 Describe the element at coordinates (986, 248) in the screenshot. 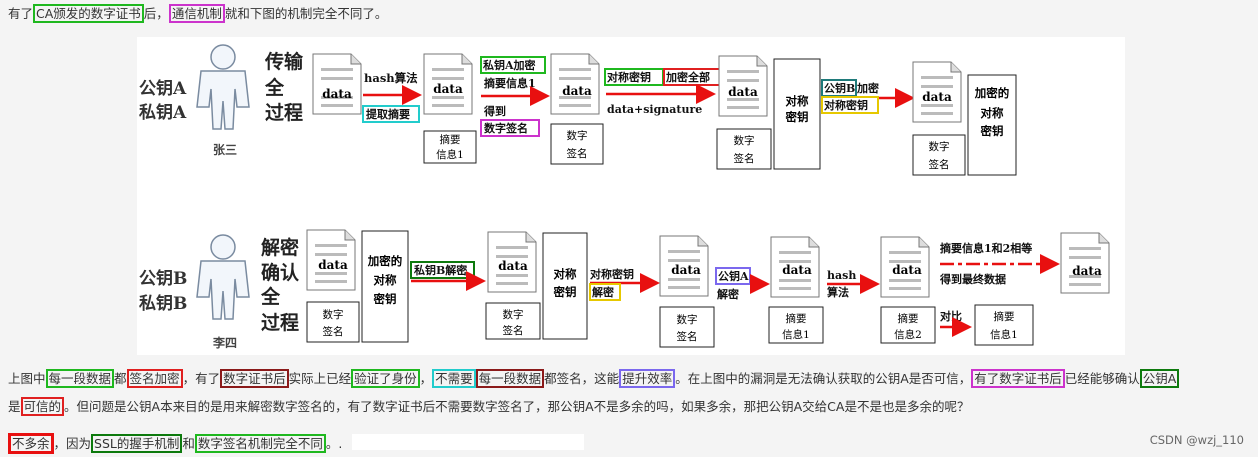

I see `bottom-compare-text1: 摘要信息1和2相等` at that location.